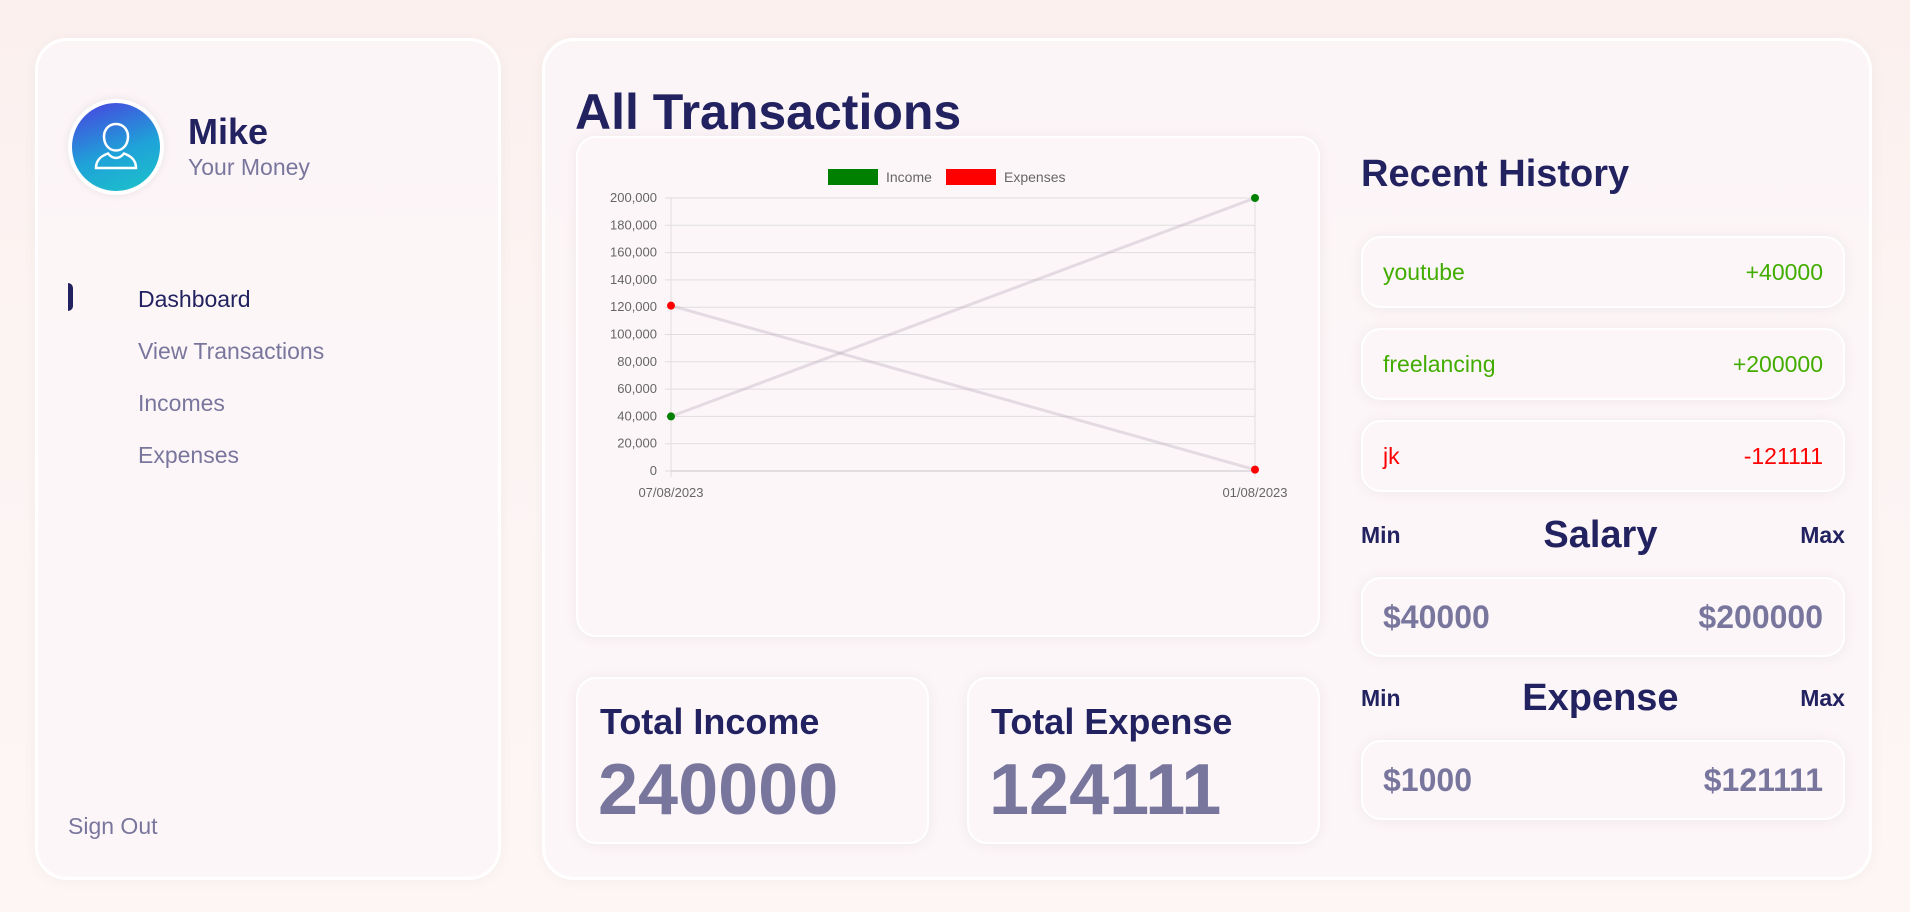  Describe the element at coordinates (1427, 779) in the screenshot. I see `expense-min-value: $1000` at that location.